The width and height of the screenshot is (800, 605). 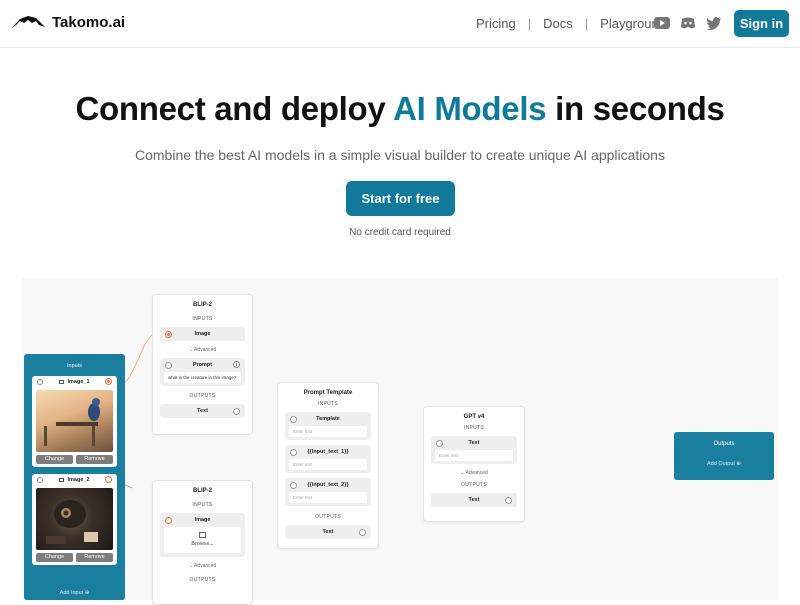 I want to click on template-input: Enter text, so click(x=328, y=431).